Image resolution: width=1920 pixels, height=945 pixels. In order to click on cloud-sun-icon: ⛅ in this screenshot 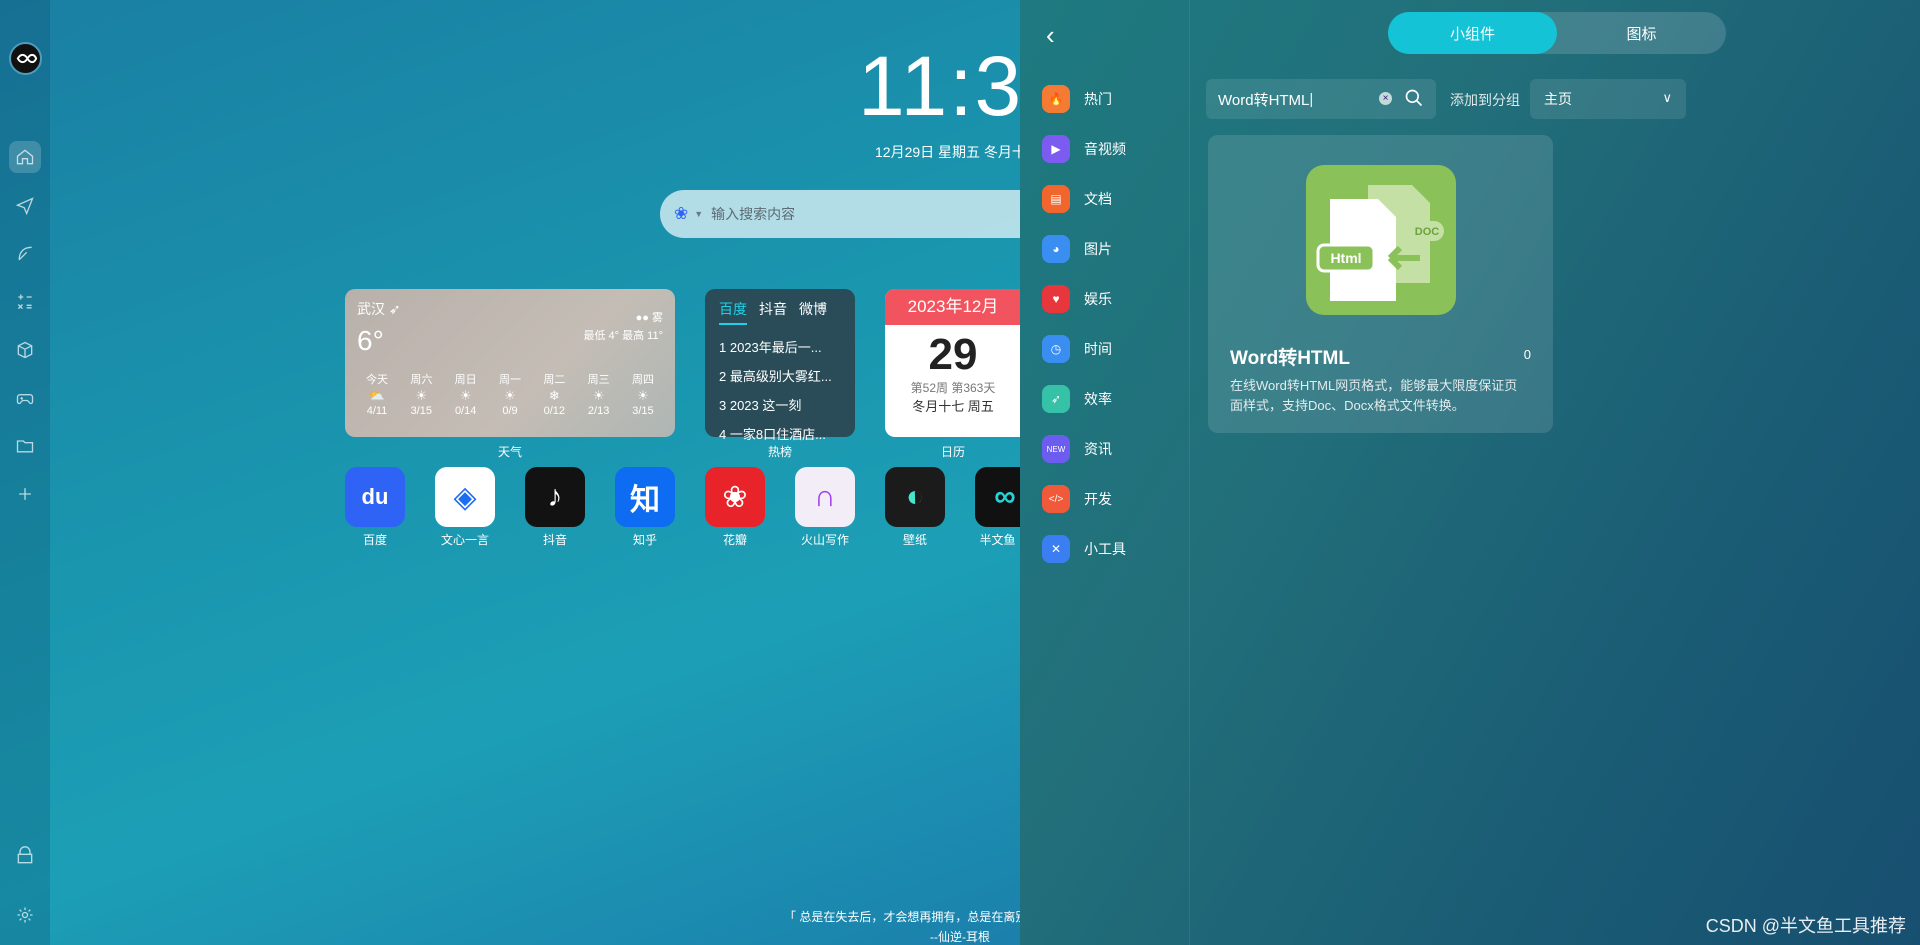, I will do `click(377, 396)`.